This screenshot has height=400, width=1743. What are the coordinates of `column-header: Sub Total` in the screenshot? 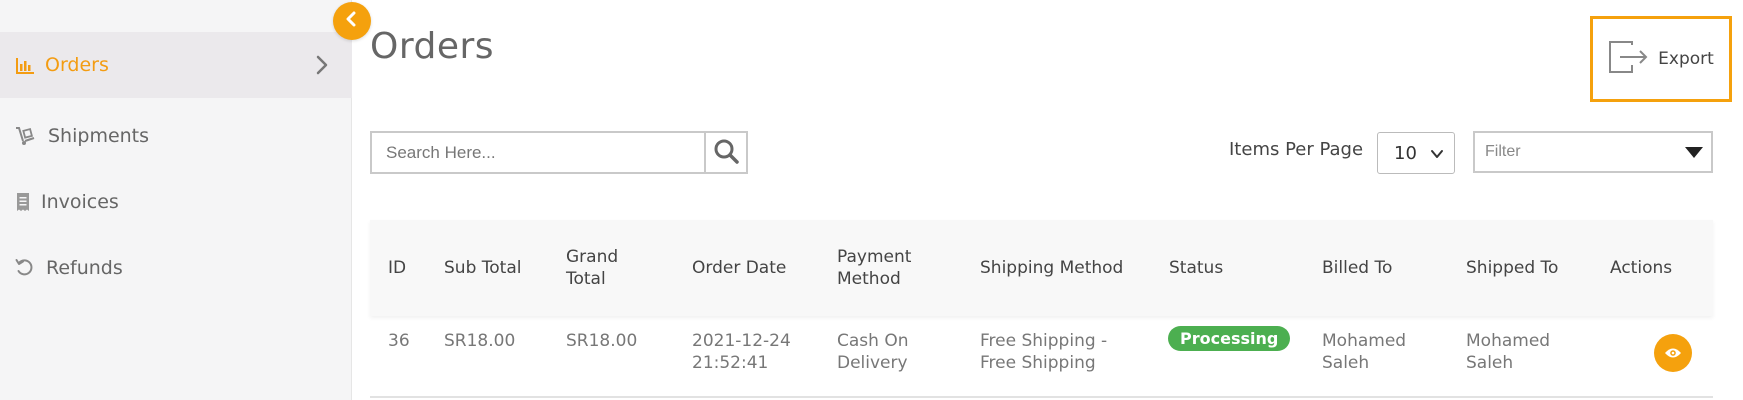 It's located at (483, 268).